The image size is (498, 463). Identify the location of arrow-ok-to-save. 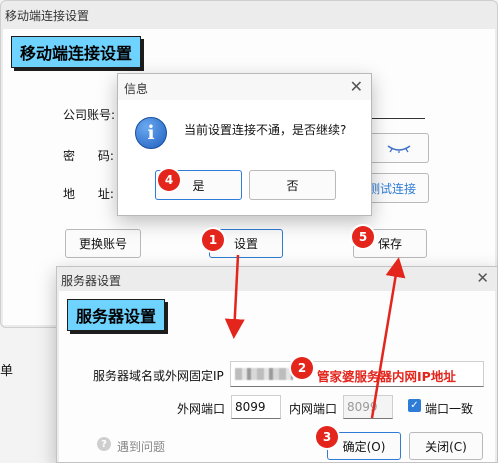
(388, 338).